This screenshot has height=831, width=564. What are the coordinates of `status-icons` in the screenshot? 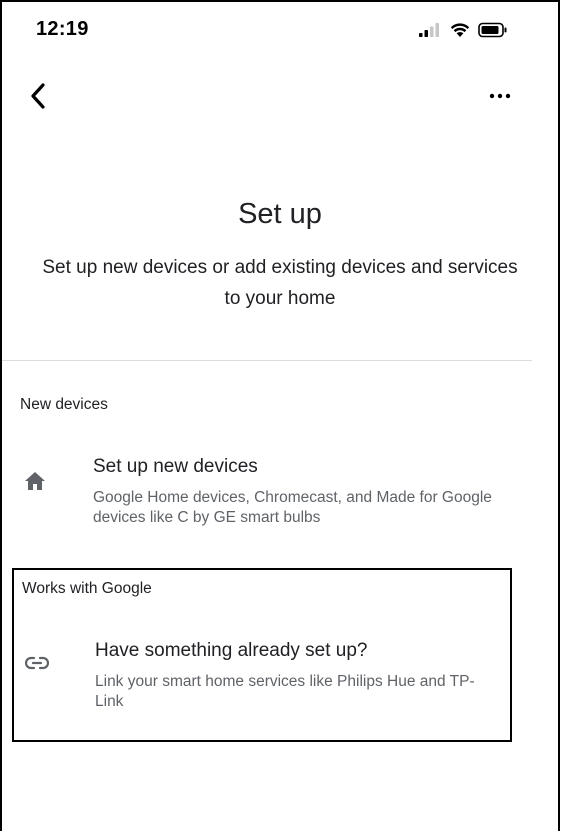 It's located at (463, 30).